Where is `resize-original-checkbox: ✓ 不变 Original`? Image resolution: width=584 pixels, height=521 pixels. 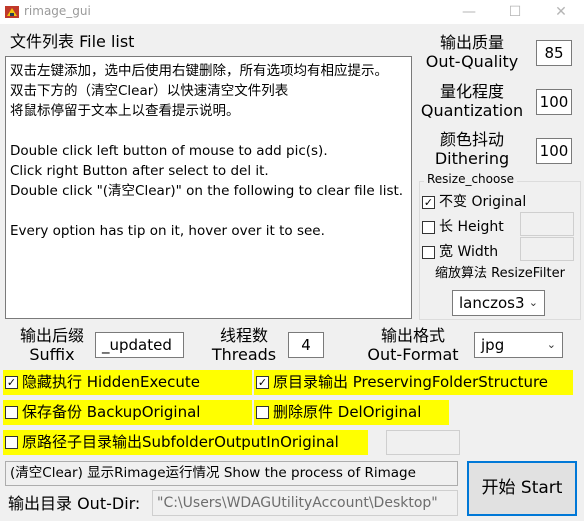
resize-original-checkbox: ✓ 不变 Original is located at coordinates (474, 201).